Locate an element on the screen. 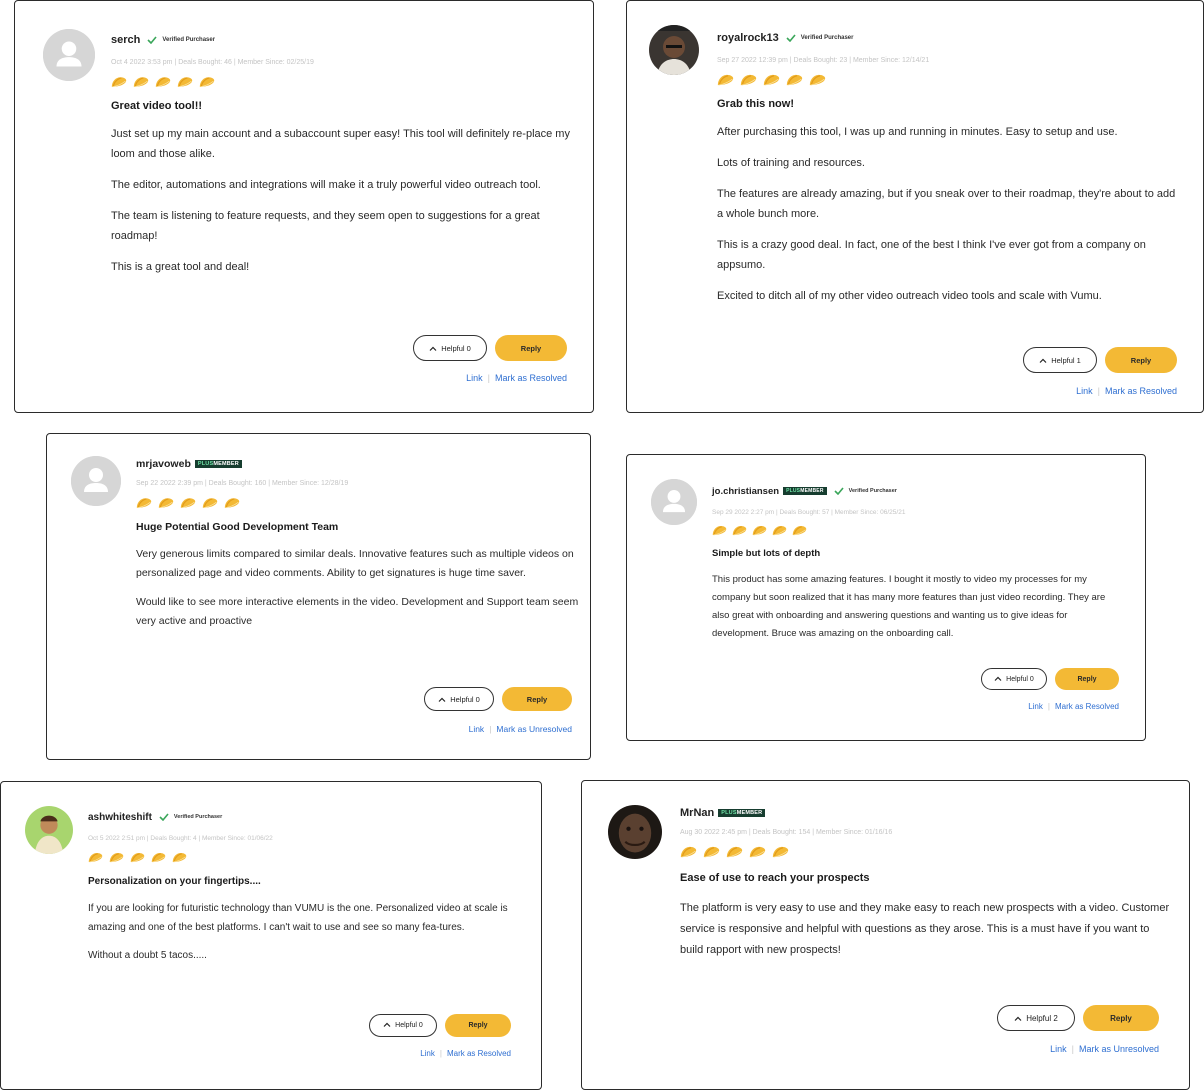 This screenshot has width=1204, height=1091. name-row: serch Verified Purchaser is located at coordinates (346, 40).